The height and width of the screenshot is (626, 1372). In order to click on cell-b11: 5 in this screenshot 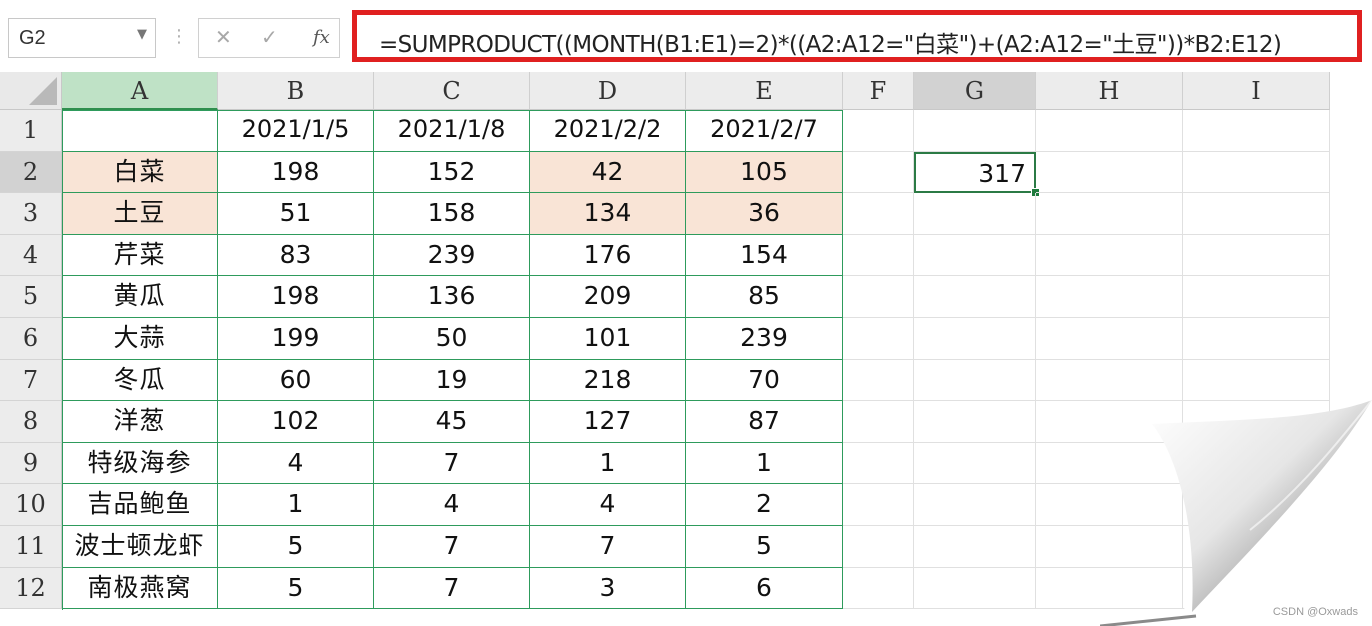, I will do `click(296, 547)`.